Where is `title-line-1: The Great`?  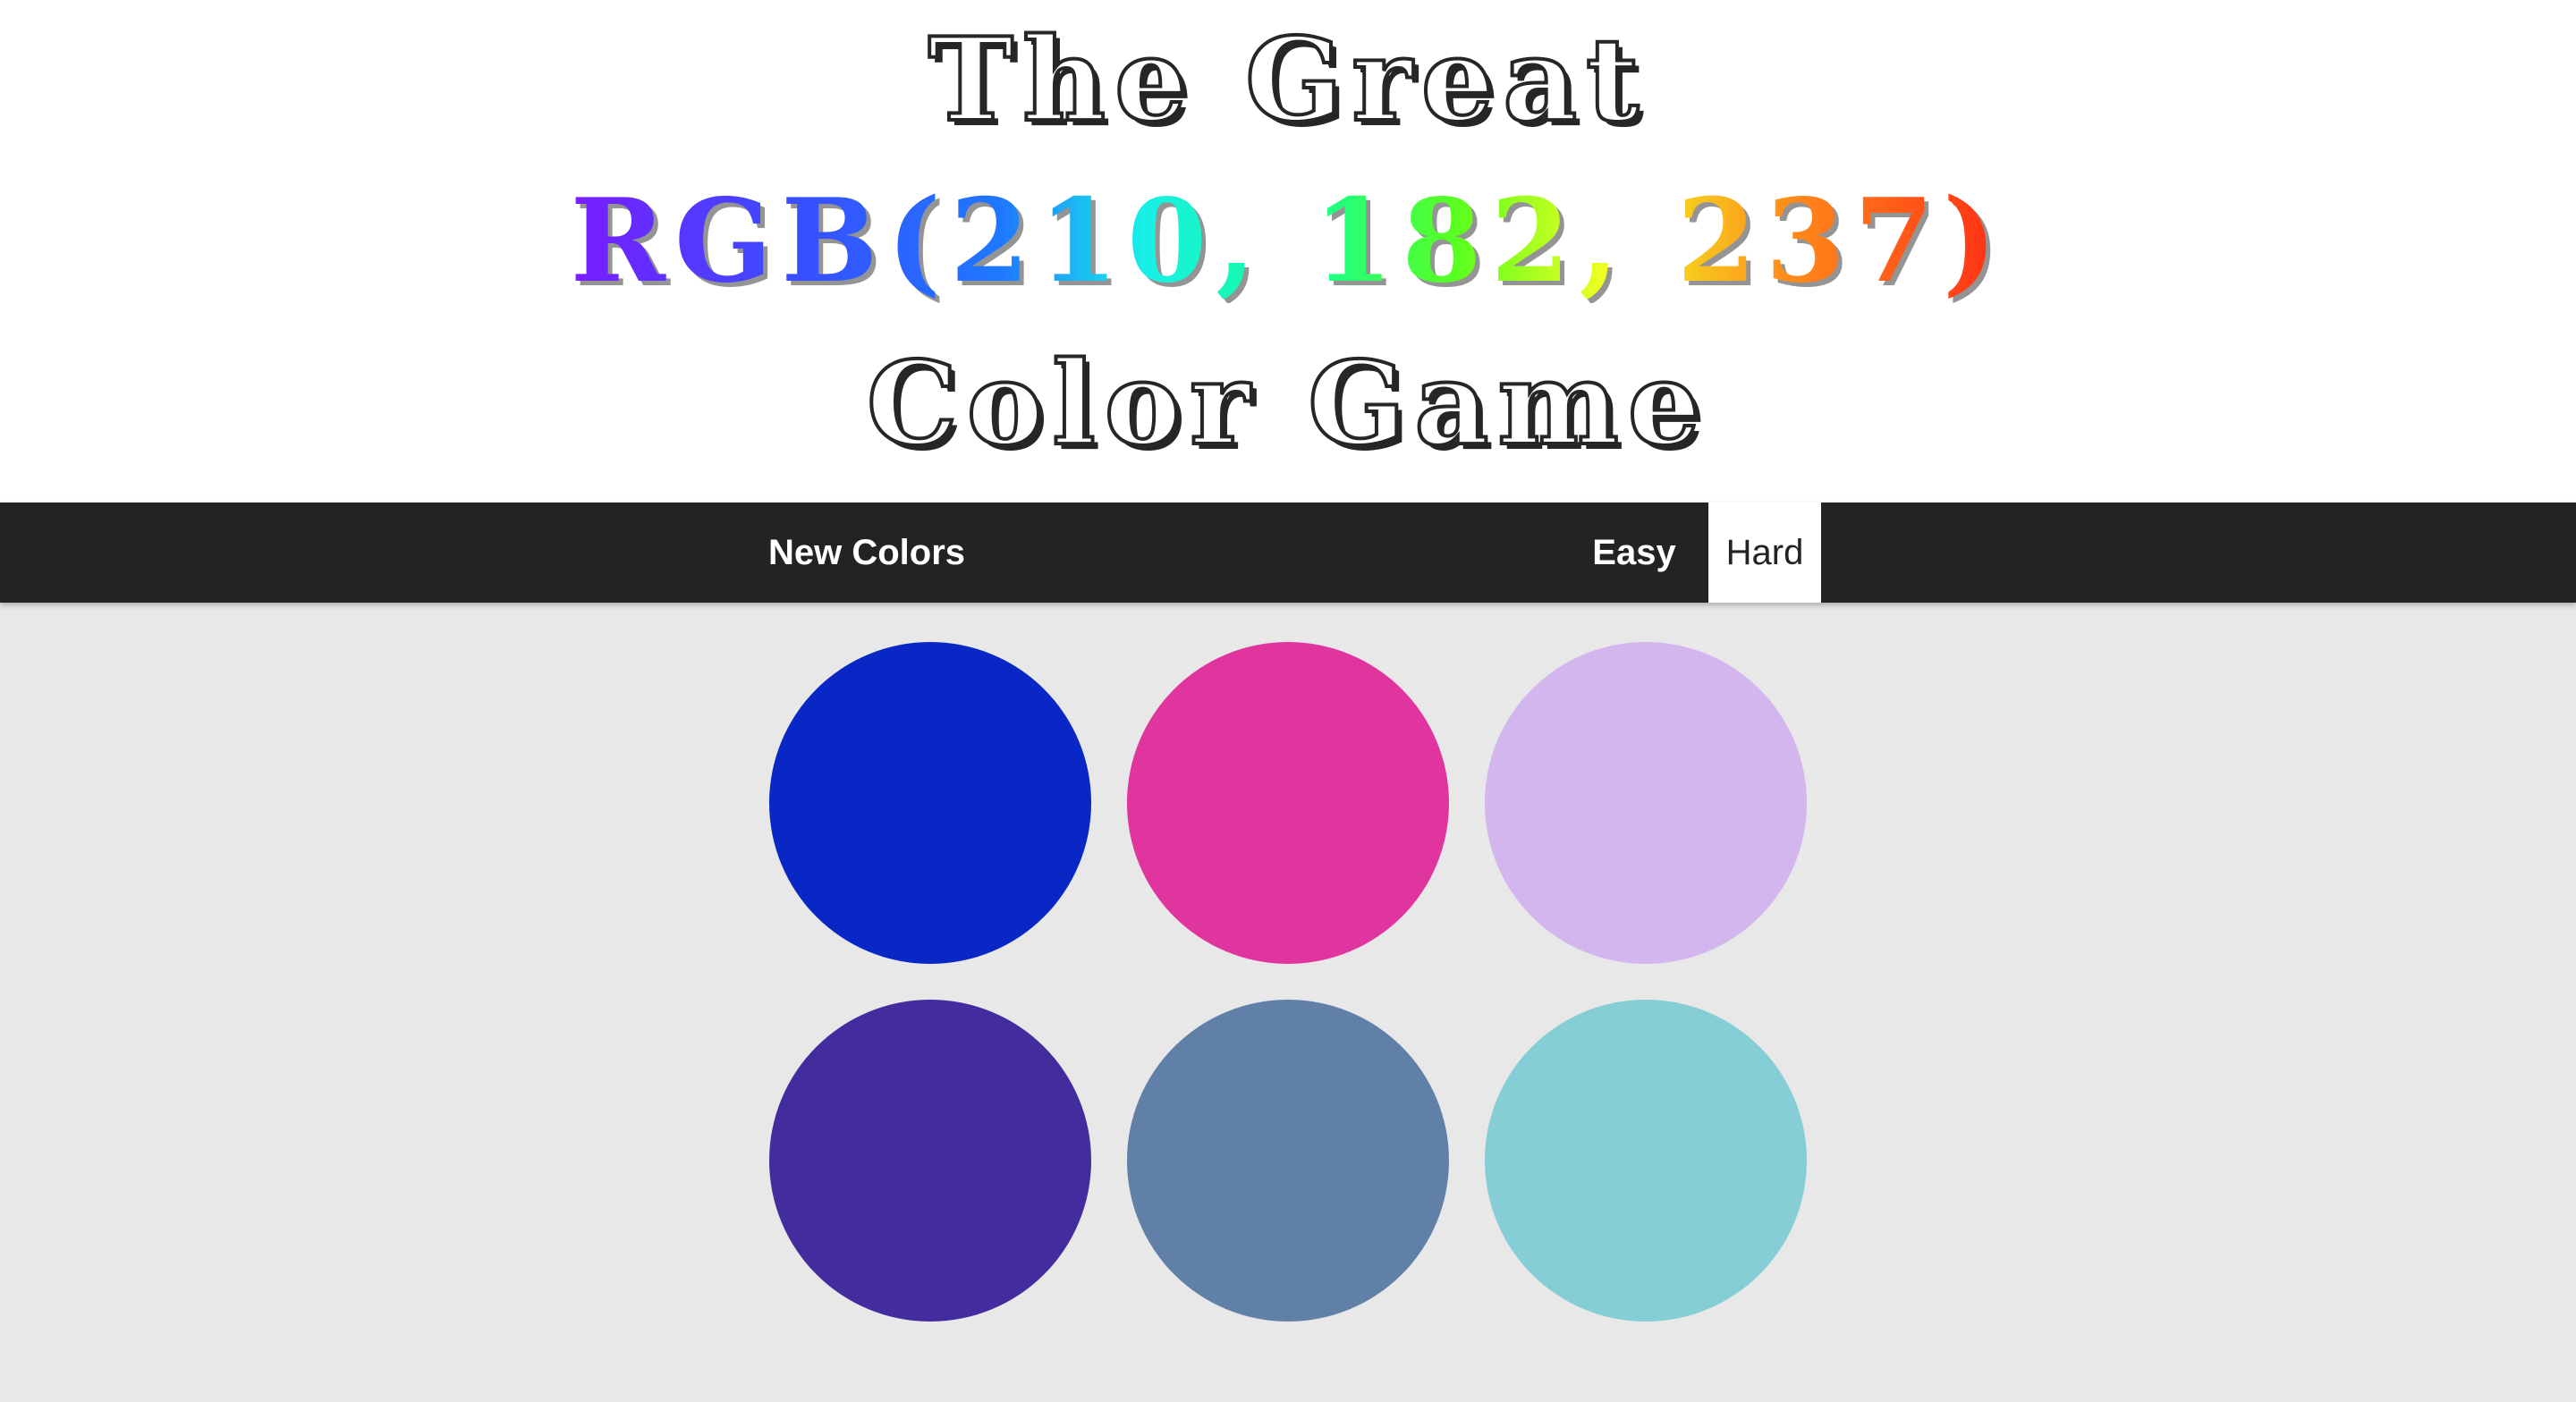 title-line-1: The Great is located at coordinates (1287, 81).